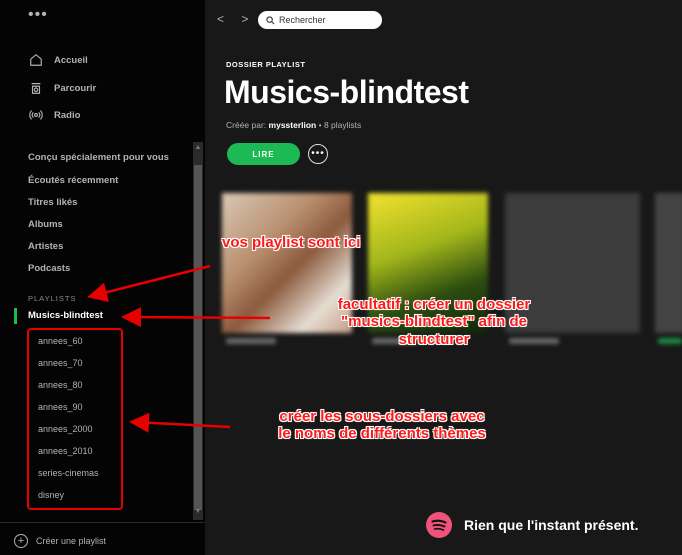 The height and width of the screenshot is (555, 682). Describe the element at coordinates (21, 541) in the screenshot. I see `plus-icon: +` at that location.